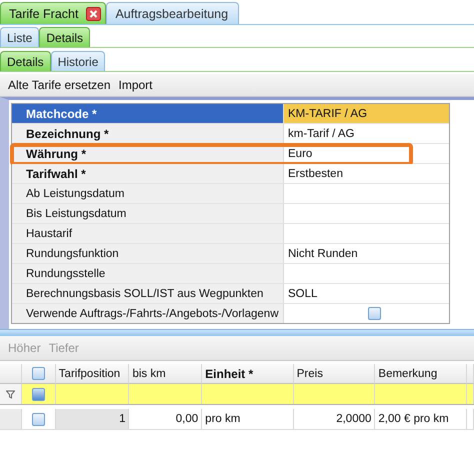  I want to click on column-header: Einheit *, so click(248, 374).